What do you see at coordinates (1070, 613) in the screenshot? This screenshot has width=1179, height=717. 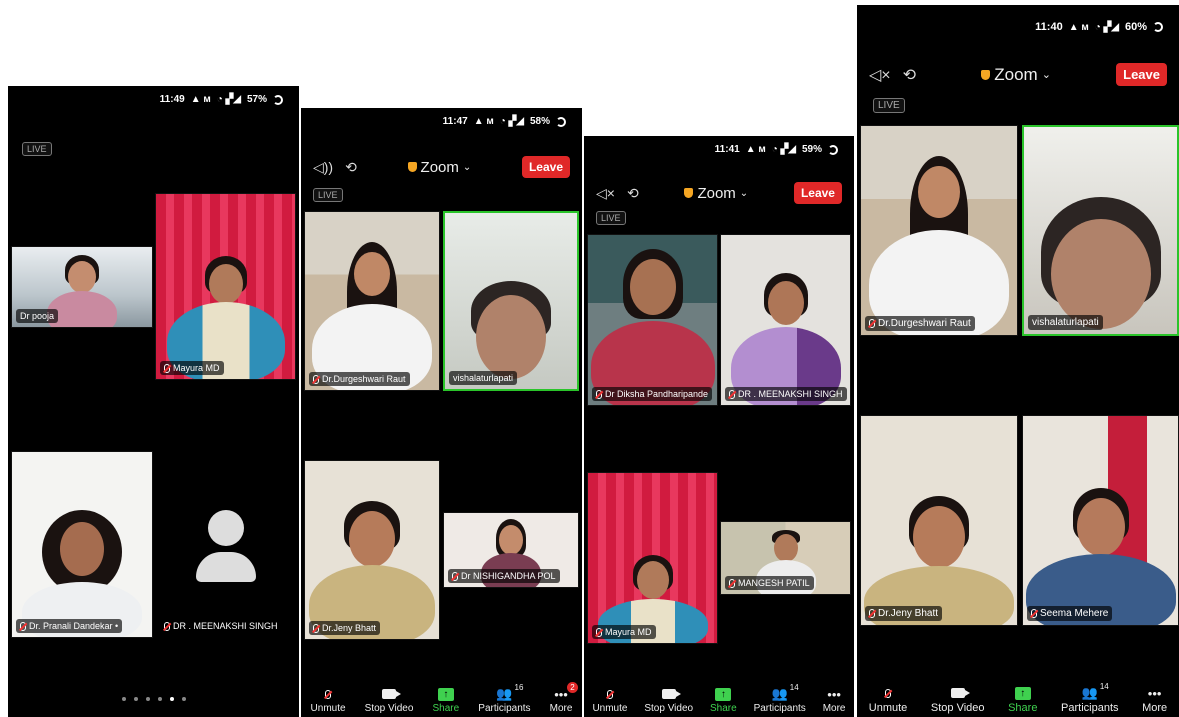 I see `participant-name-tag: Seema Mehere` at bounding box center [1070, 613].